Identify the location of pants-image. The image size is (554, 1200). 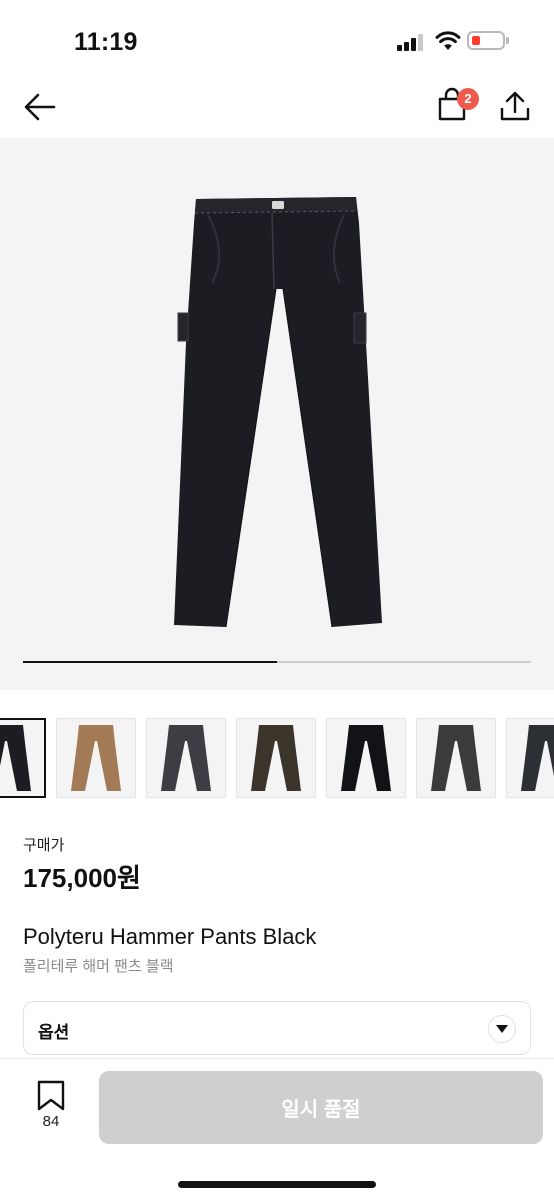
(278, 412).